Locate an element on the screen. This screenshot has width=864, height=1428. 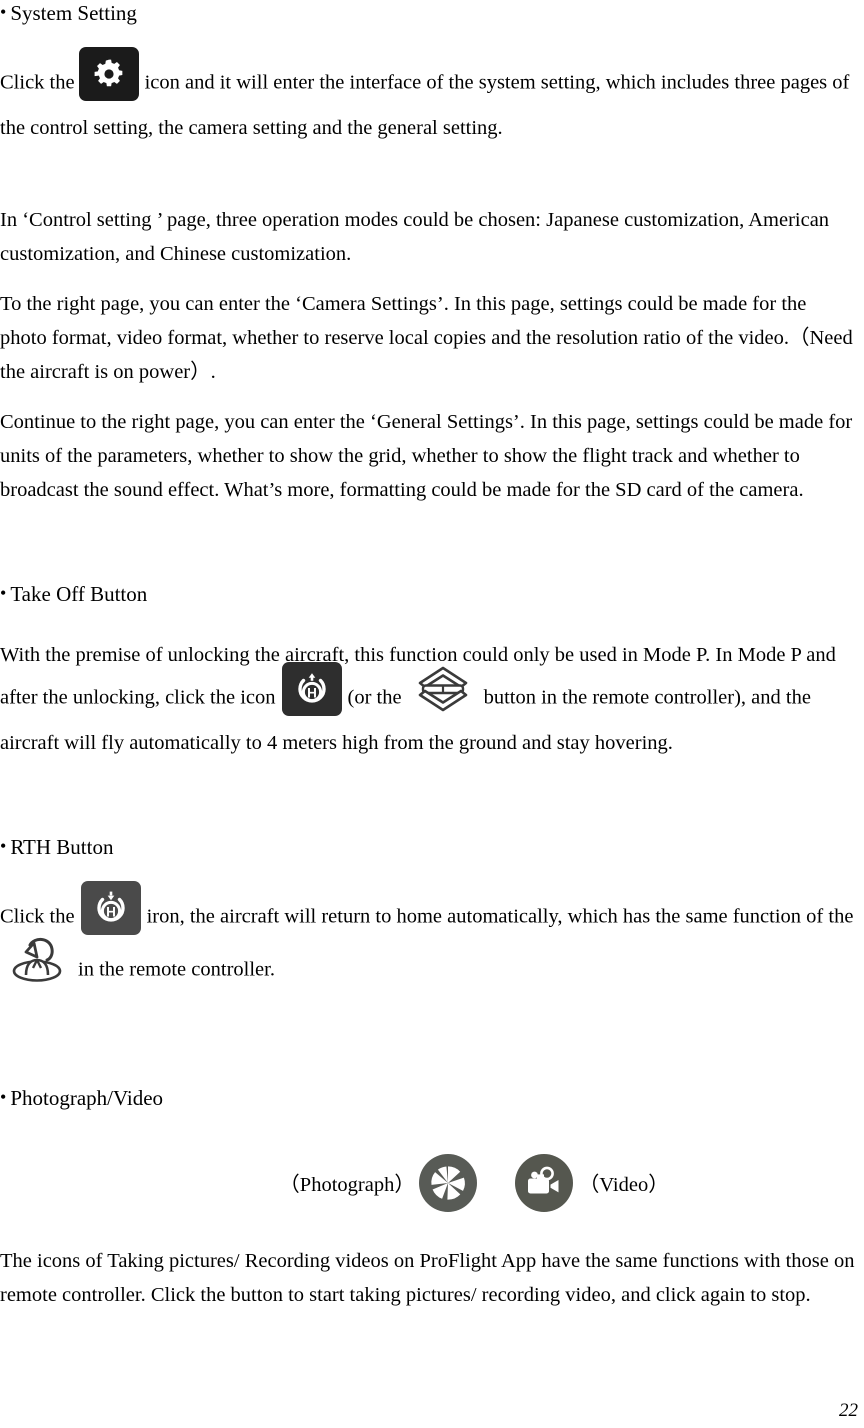
photograph-label: （Photograph） is located at coordinates (347, 1185).